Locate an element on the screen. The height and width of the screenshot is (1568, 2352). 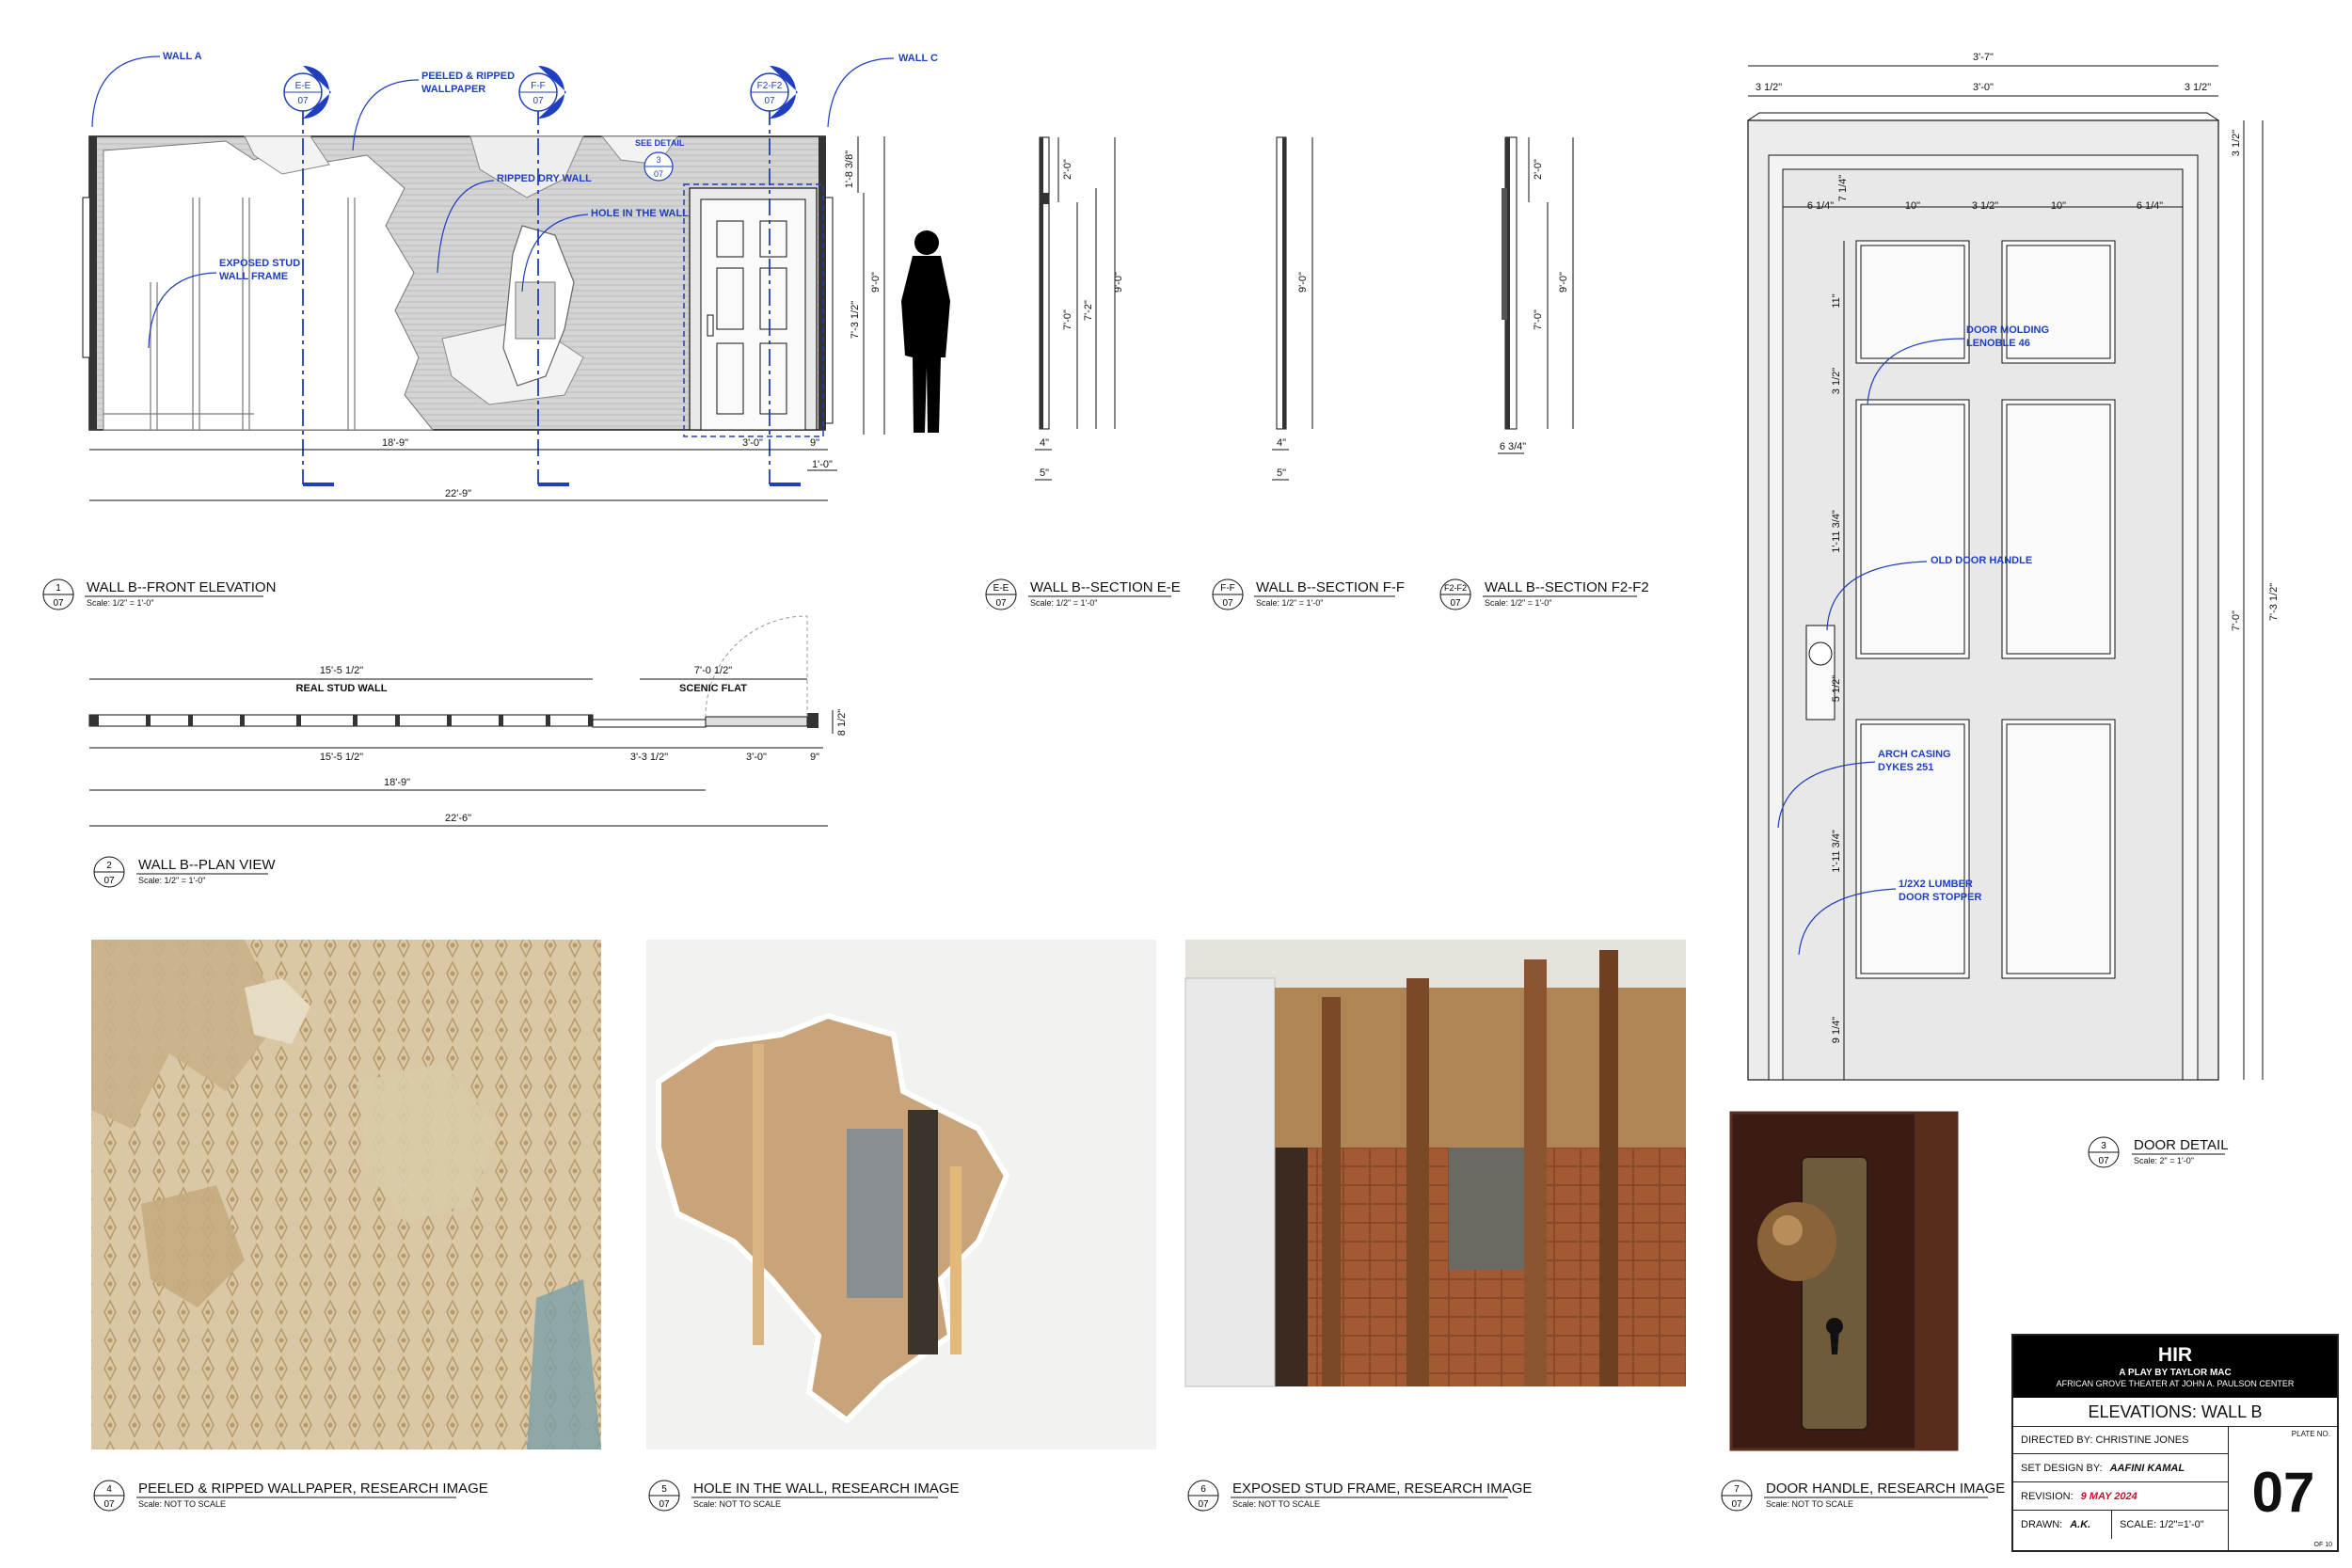
svg-text: 22'-9" is located at coordinates (458, 494).